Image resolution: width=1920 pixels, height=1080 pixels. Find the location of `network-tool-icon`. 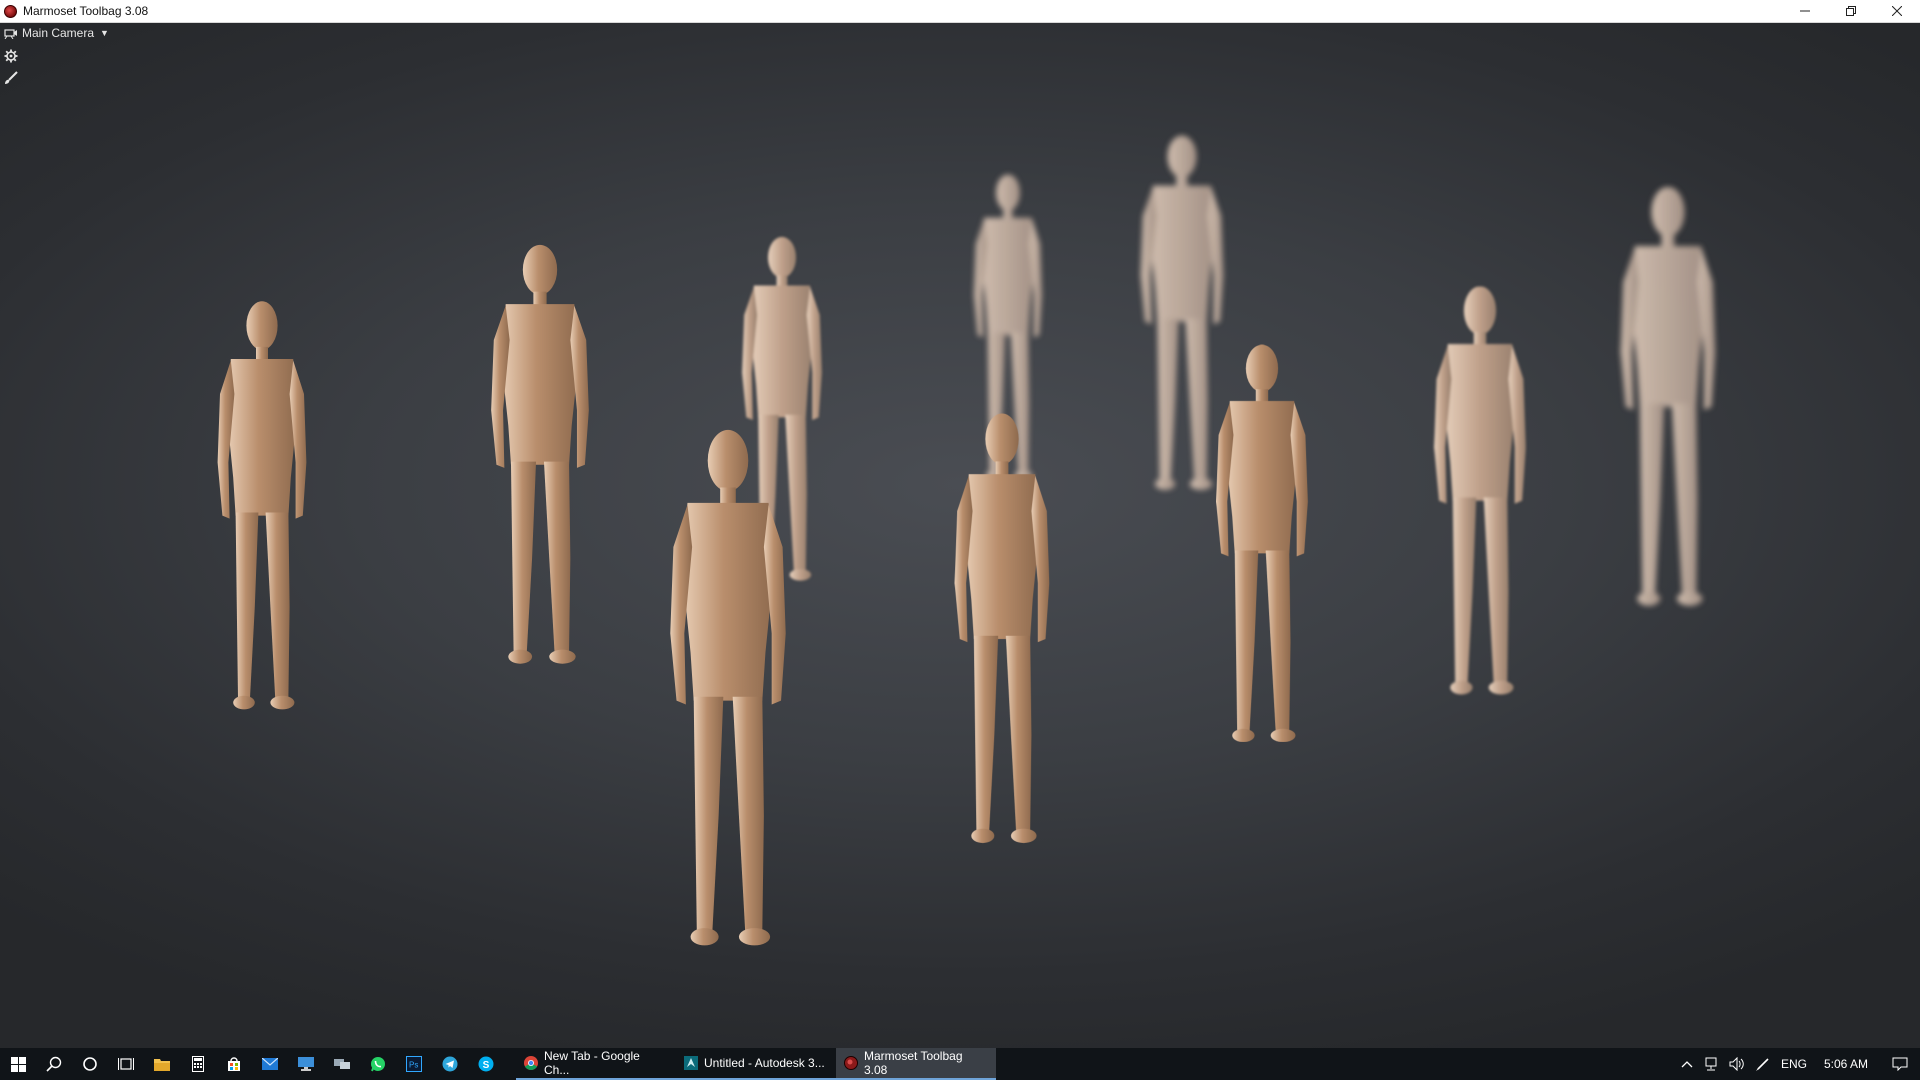

network-tool-icon is located at coordinates (342, 1064).